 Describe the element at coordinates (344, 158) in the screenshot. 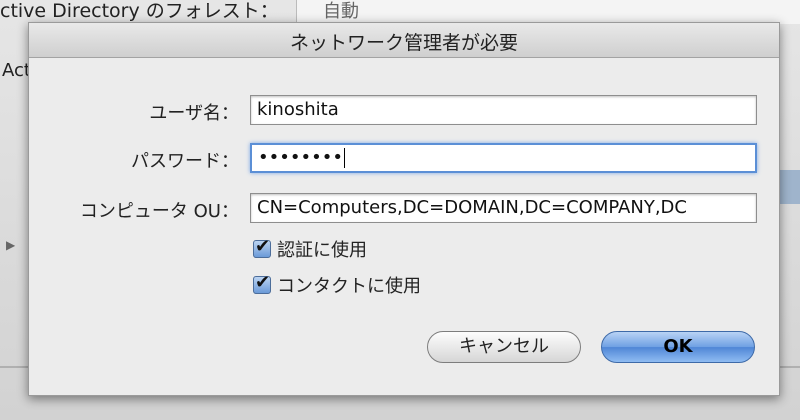

I see `text-caret` at that location.